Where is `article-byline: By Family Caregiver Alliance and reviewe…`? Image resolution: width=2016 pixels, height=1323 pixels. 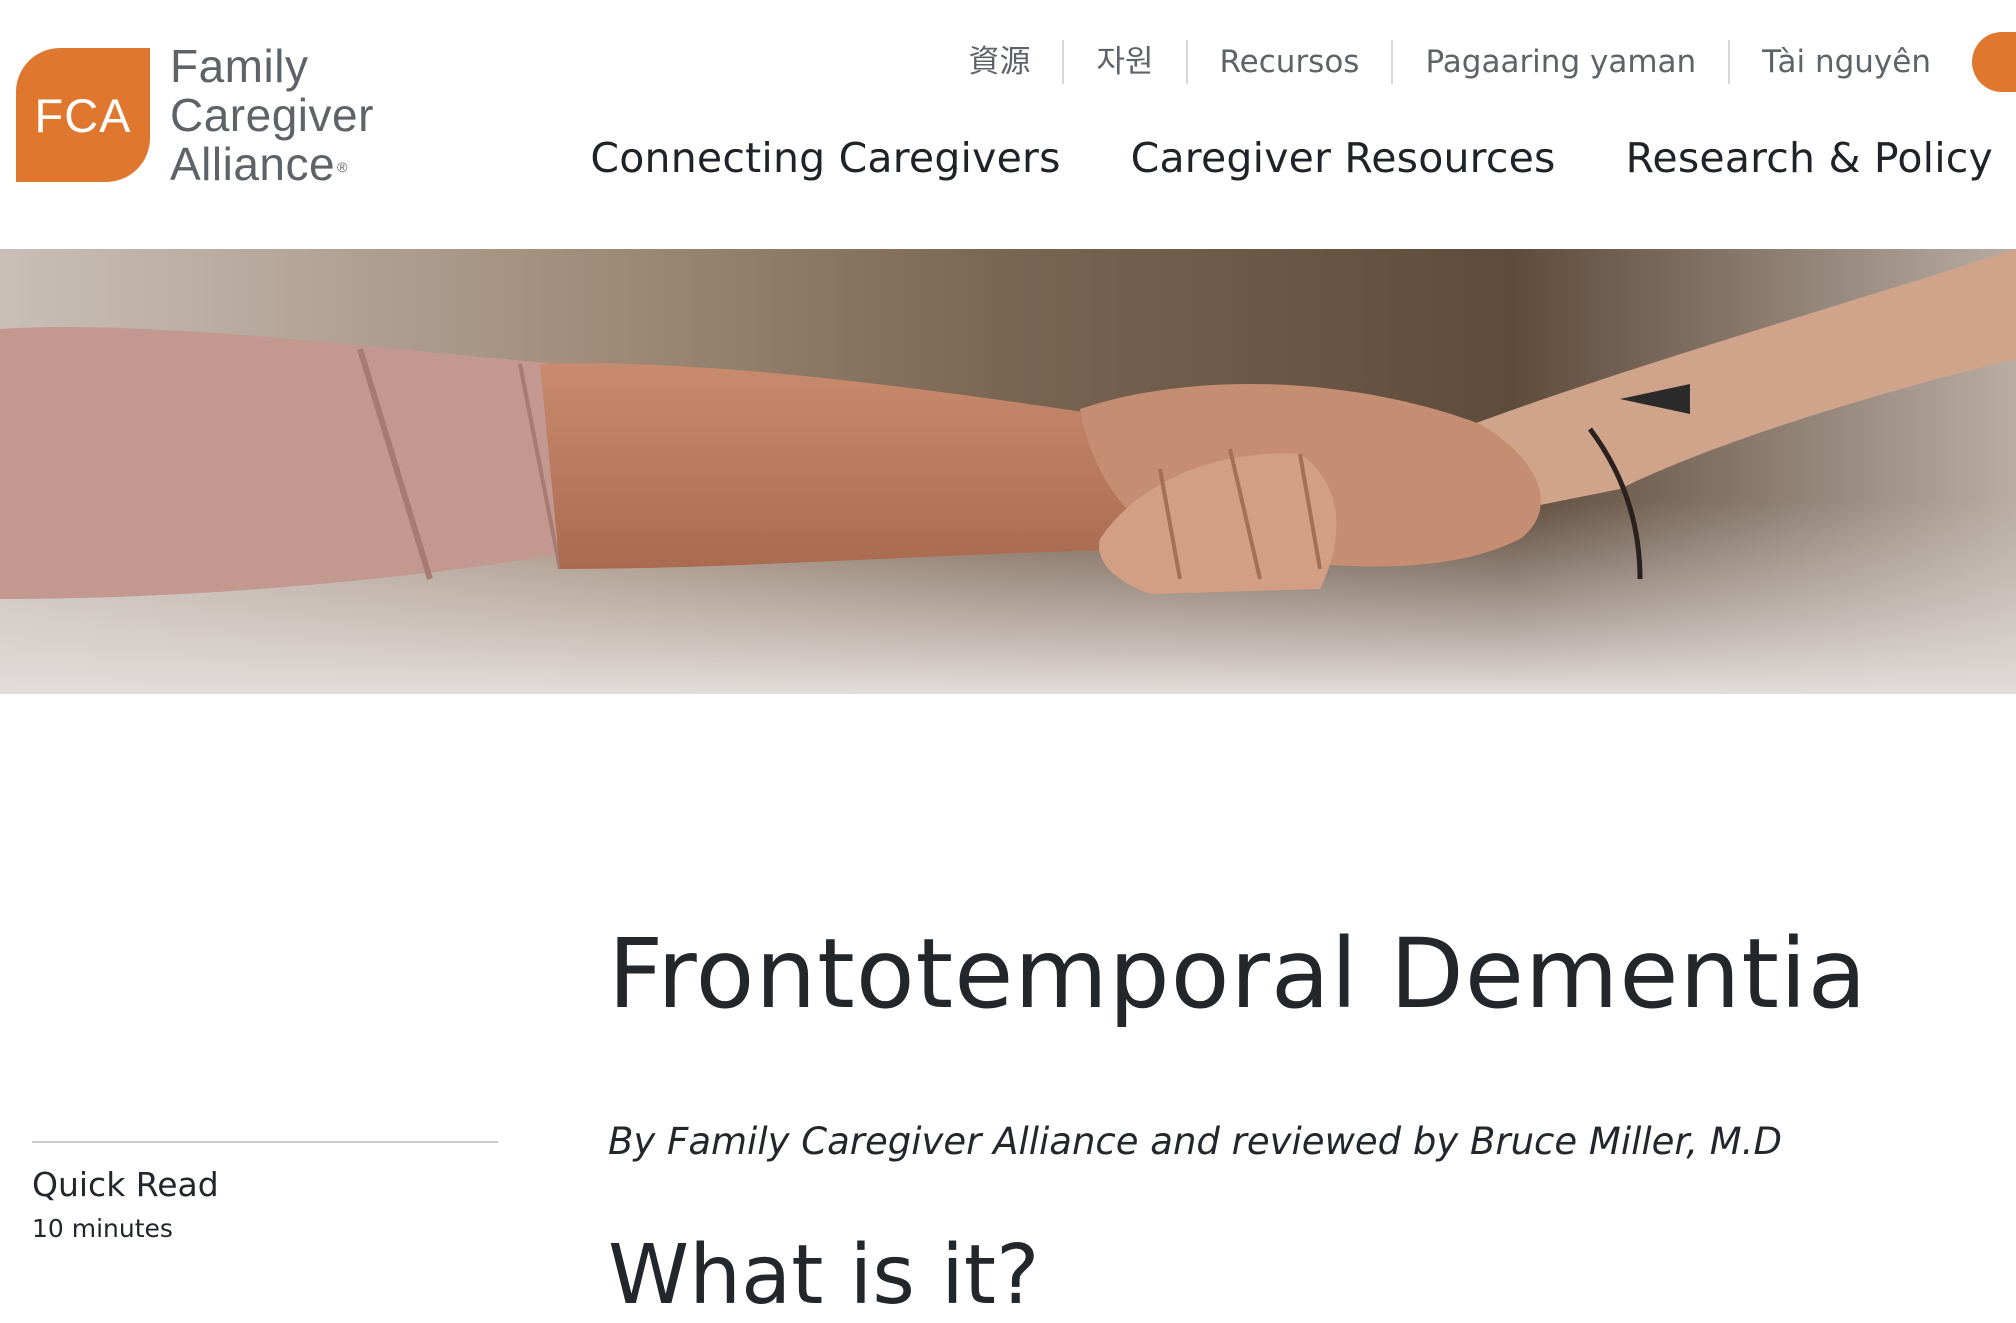
article-byline: By Family Caregiver Alliance and reviewe… is located at coordinates (1195, 1141).